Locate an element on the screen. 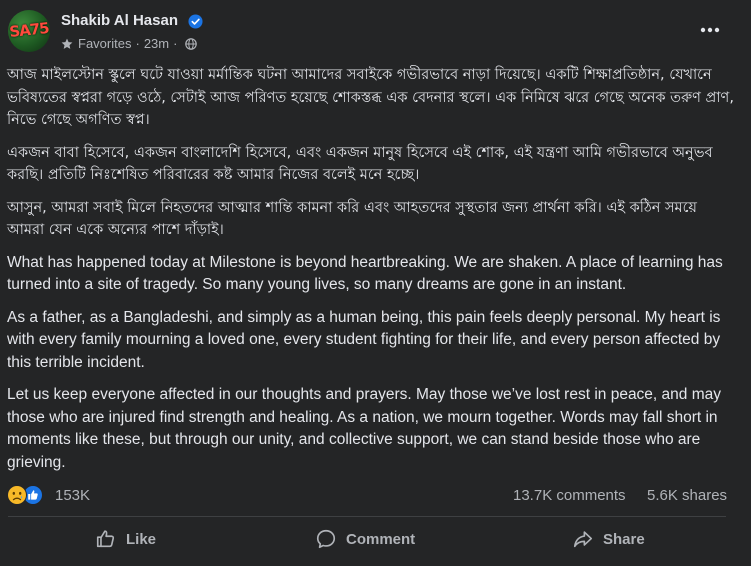 The width and height of the screenshot is (751, 566). like-button: Like is located at coordinates (125, 539).